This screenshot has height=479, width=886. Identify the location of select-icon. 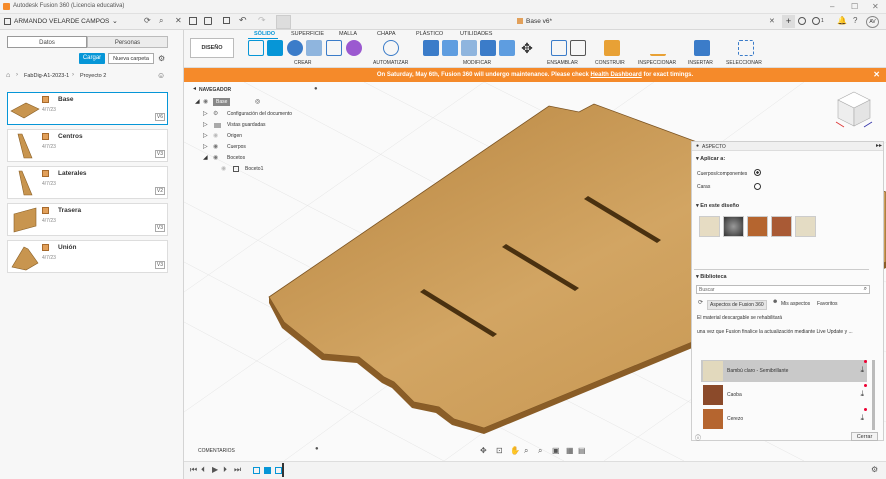
(746, 48).